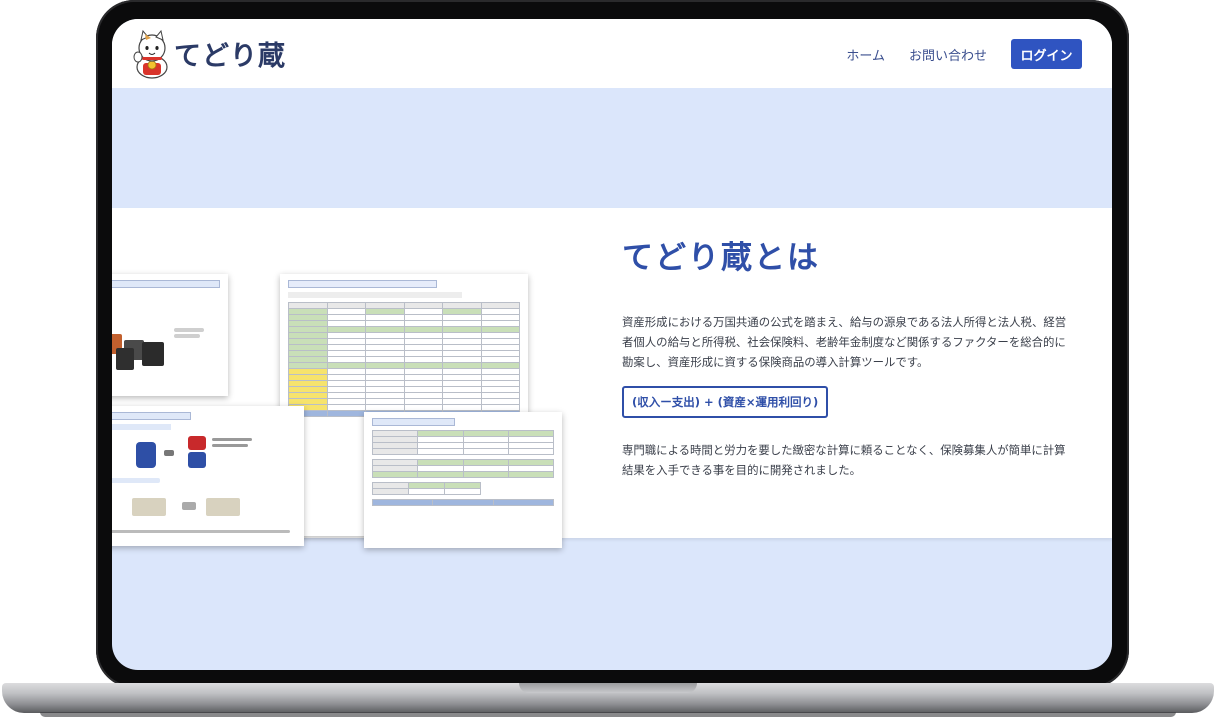  Describe the element at coordinates (865, 54) in the screenshot. I see `nav-home-link: ホーム` at that location.